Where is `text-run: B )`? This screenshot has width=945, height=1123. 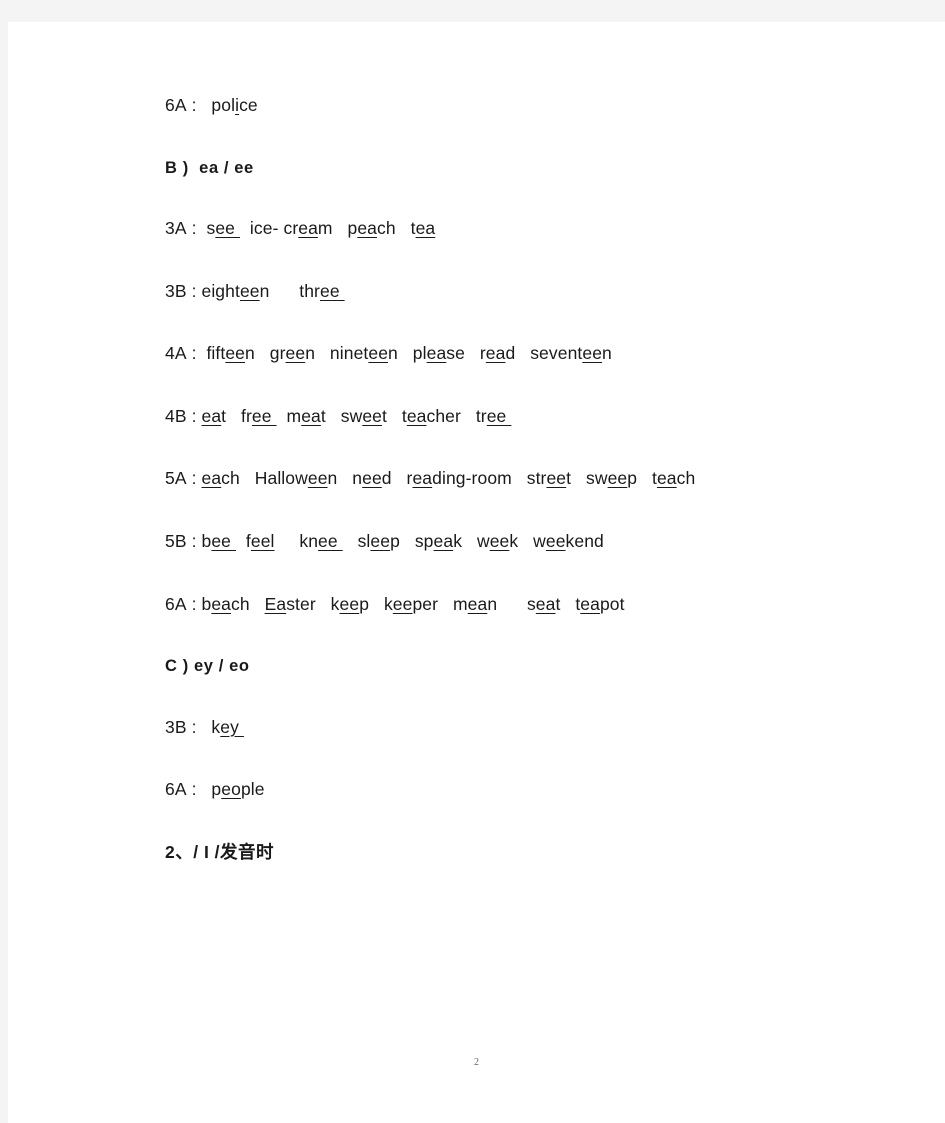 text-run: B ) is located at coordinates (177, 167).